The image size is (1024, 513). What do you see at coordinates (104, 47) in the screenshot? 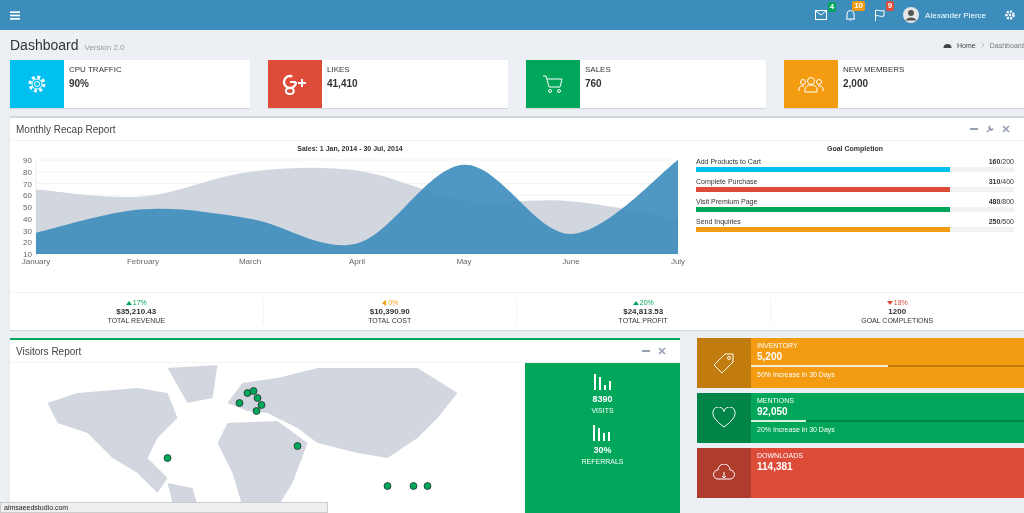
I see `page-subtitle: Version 2.0` at bounding box center [104, 47].